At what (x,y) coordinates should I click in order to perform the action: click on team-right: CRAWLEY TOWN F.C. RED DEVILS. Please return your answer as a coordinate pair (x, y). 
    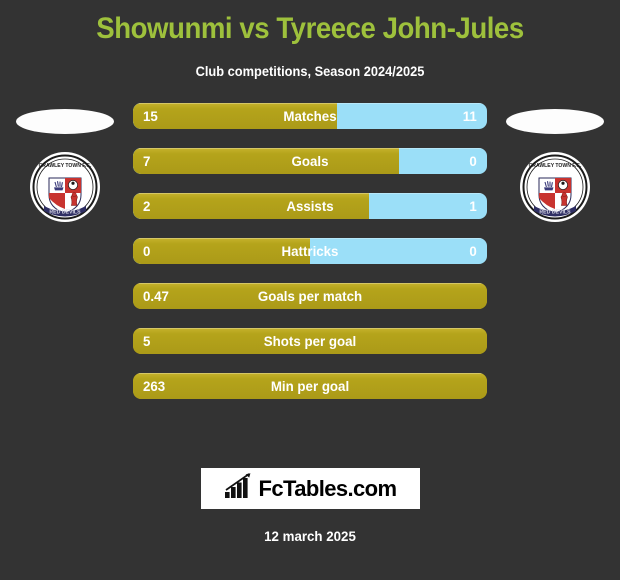
    Looking at the image, I should click on (555, 193).